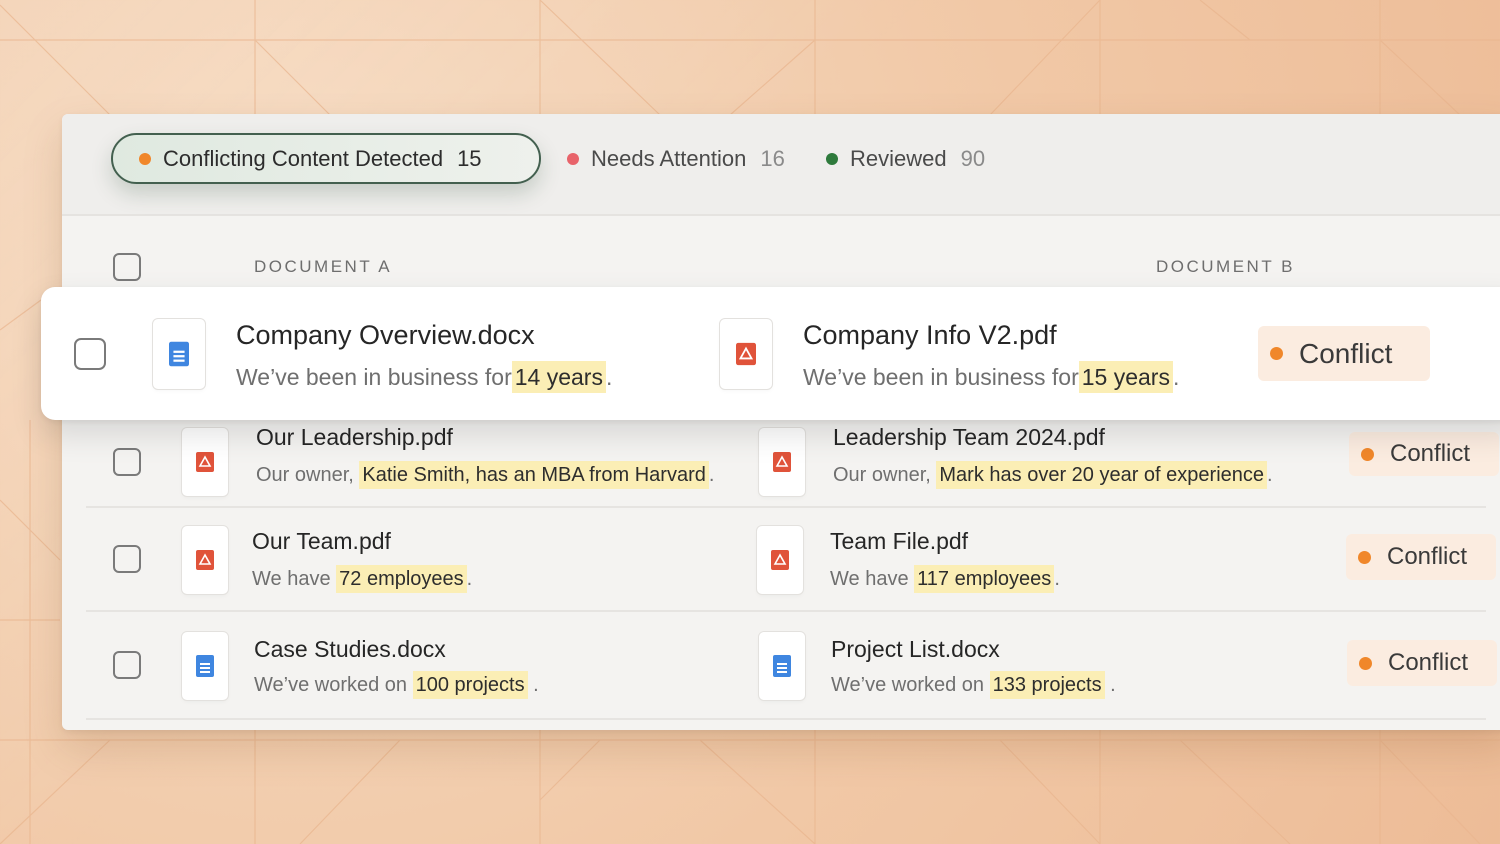 This screenshot has width=1500, height=844. Describe the element at coordinates (573, 159) in the screenshot. I see `red-dot-icon` at that location.